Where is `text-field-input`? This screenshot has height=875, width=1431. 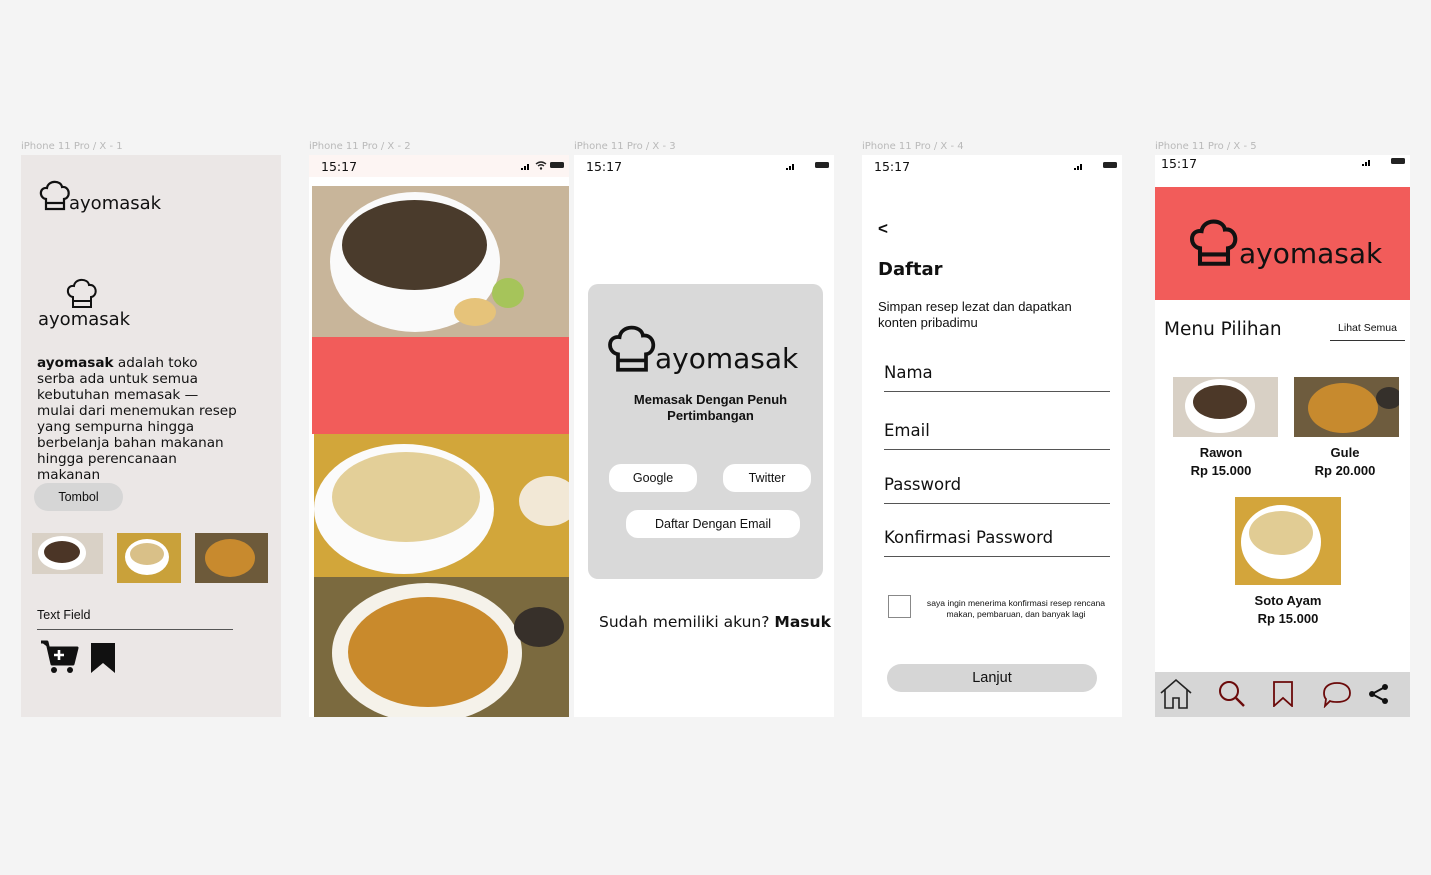 text-field-input is located at coordinates (135, 629).